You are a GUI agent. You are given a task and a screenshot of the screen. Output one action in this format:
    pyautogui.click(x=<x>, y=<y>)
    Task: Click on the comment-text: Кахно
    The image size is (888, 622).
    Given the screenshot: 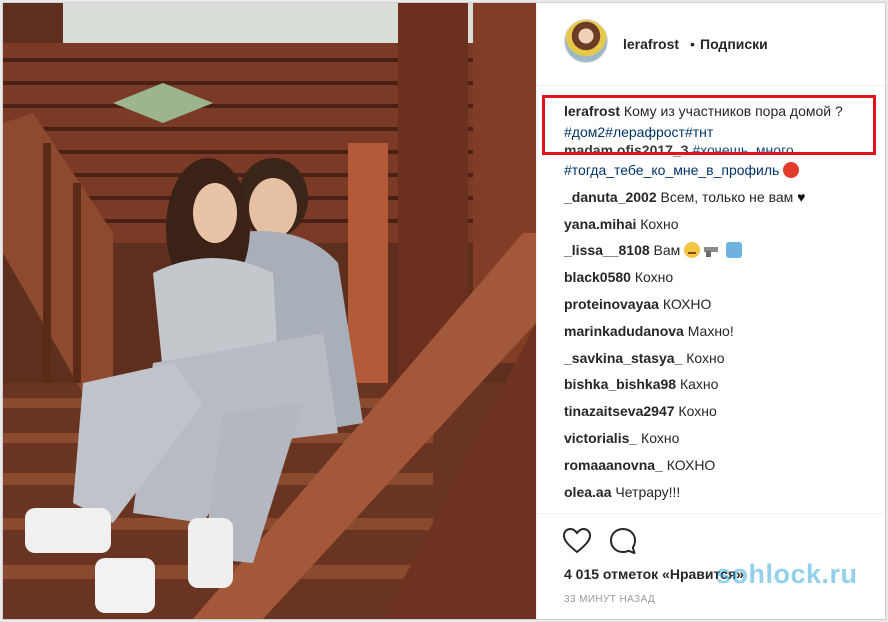 What is the action you would take?
    pyautogui.click(x=699, y=384)
    